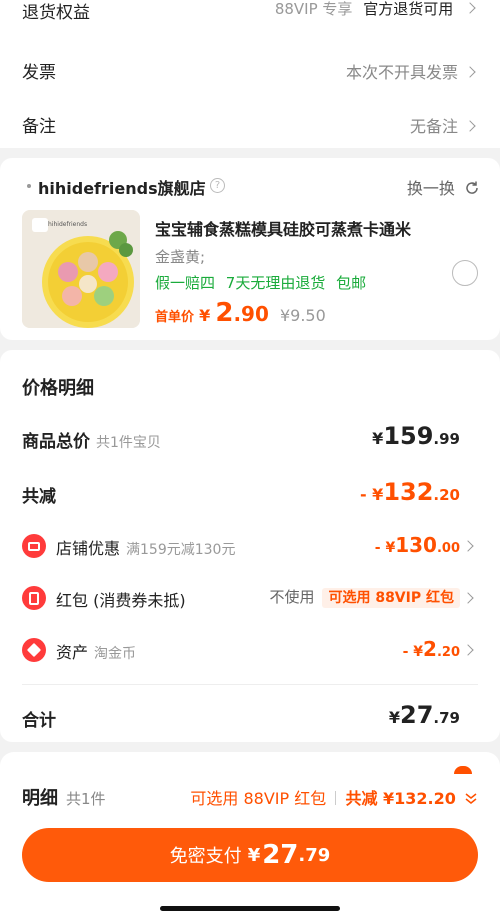 This screenshot has width=500, height=919. Describe the element at coordinates (40, 798) in the screenshot. I see `detail-label: 明细` at that location.